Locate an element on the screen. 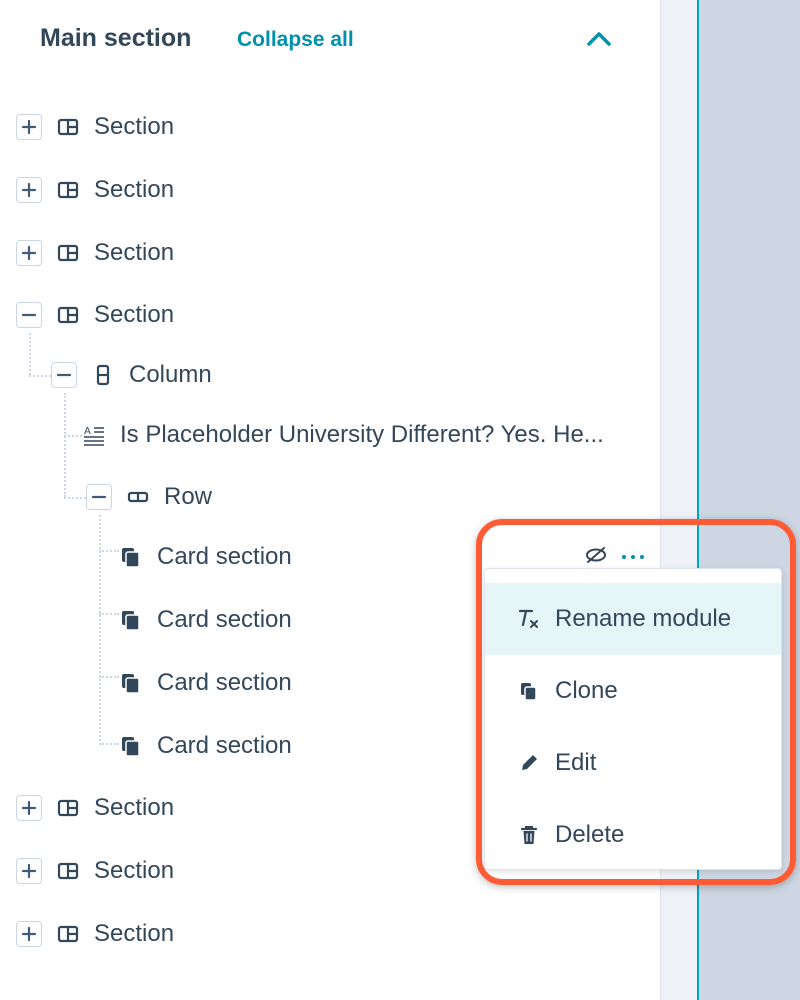  svg-text: A is located at coordinates (87, 431).